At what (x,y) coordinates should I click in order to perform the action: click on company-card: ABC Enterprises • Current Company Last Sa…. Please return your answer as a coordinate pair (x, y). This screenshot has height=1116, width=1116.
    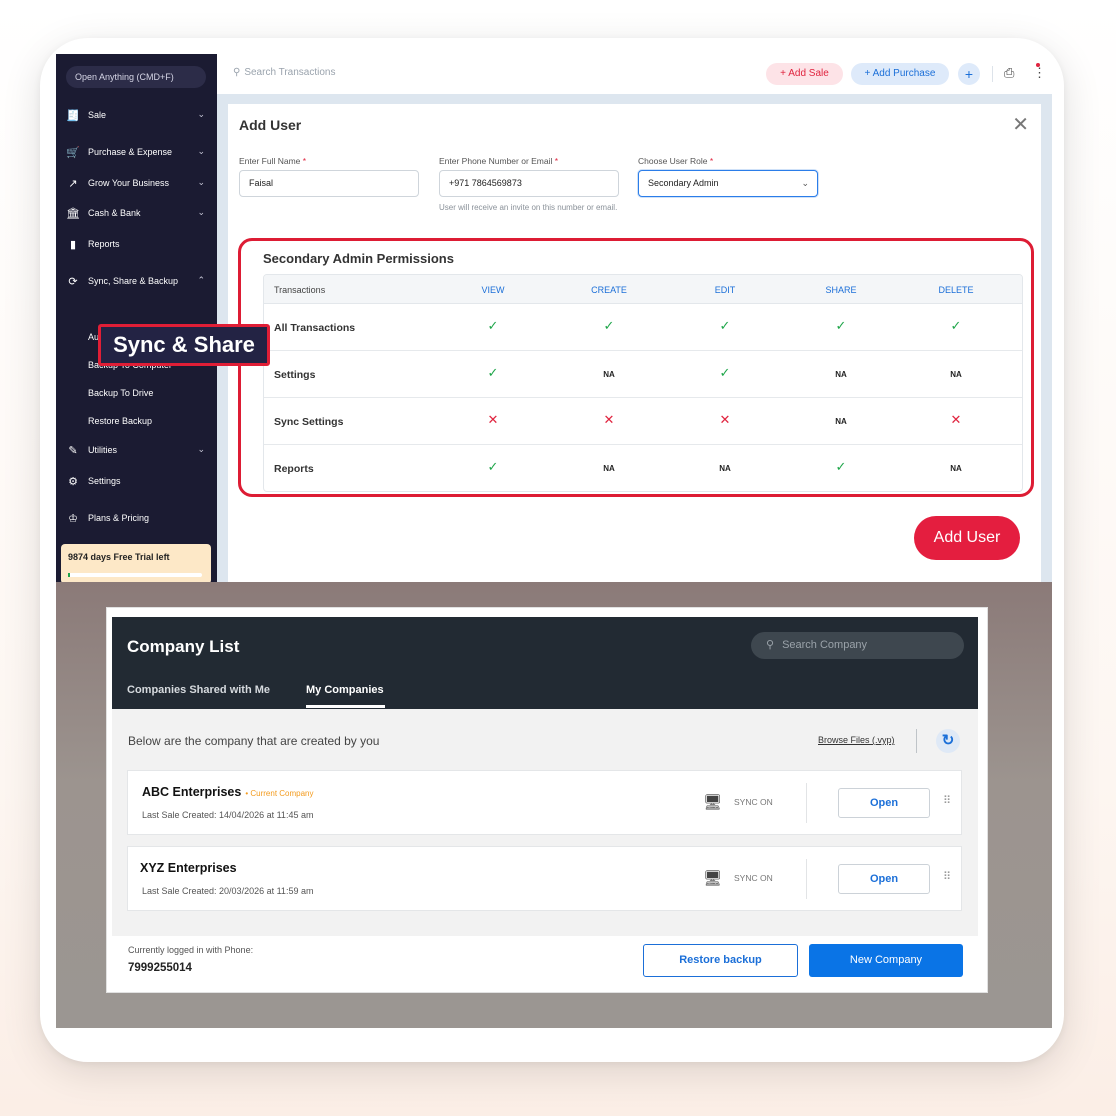
    Looking at the image, I should click on (544, 802).